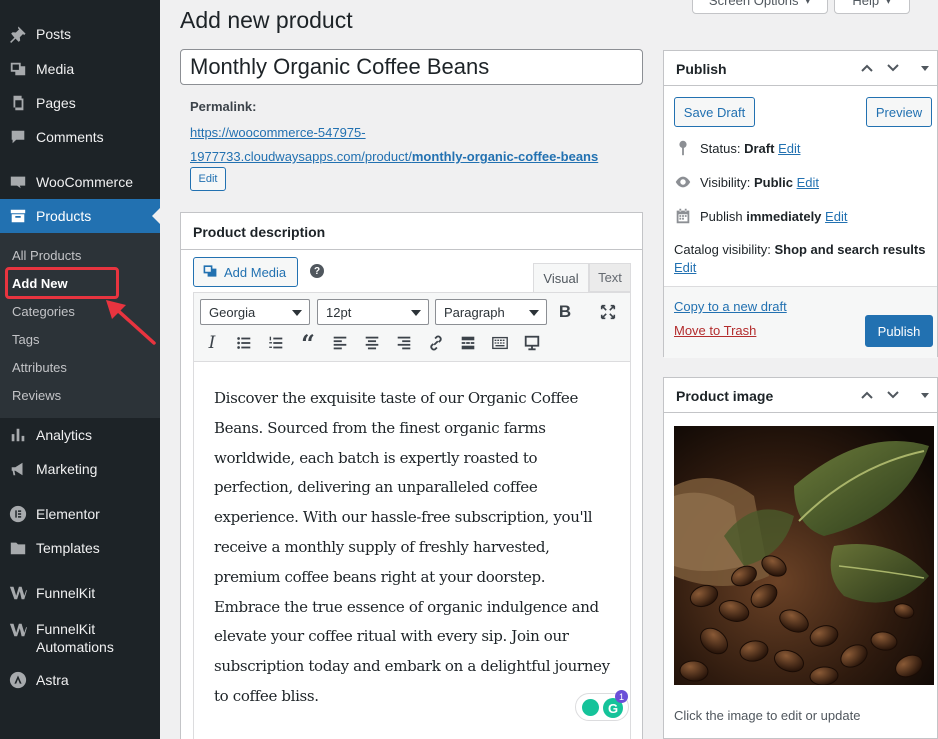 The height and width of the screenshot is (739, 938). Describe the element at coordinates (737, 148) in the screenshot. I see `status-row: Status: Draft Edit` at that location.